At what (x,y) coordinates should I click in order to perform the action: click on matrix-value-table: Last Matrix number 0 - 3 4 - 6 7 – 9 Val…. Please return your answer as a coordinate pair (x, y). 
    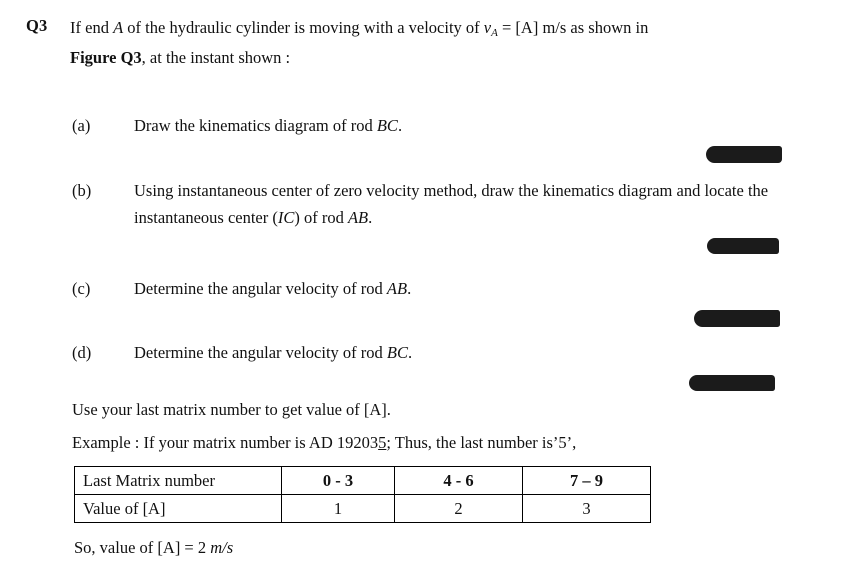
    Looking at the image, I should click on (362, 494).